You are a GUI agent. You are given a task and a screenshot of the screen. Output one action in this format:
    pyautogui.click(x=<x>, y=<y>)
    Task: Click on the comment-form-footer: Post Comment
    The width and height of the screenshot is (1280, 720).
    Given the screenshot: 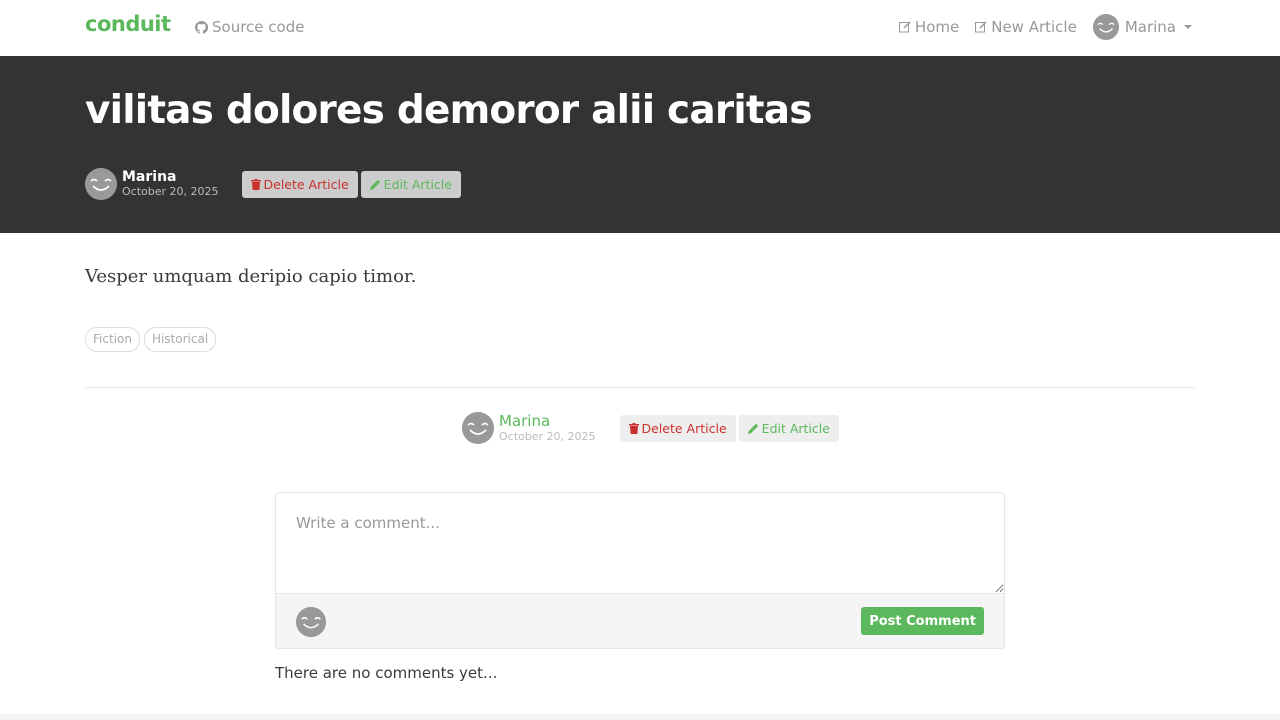 What is the action you would take?
    pyautogui.click(x=640, y=621)
    